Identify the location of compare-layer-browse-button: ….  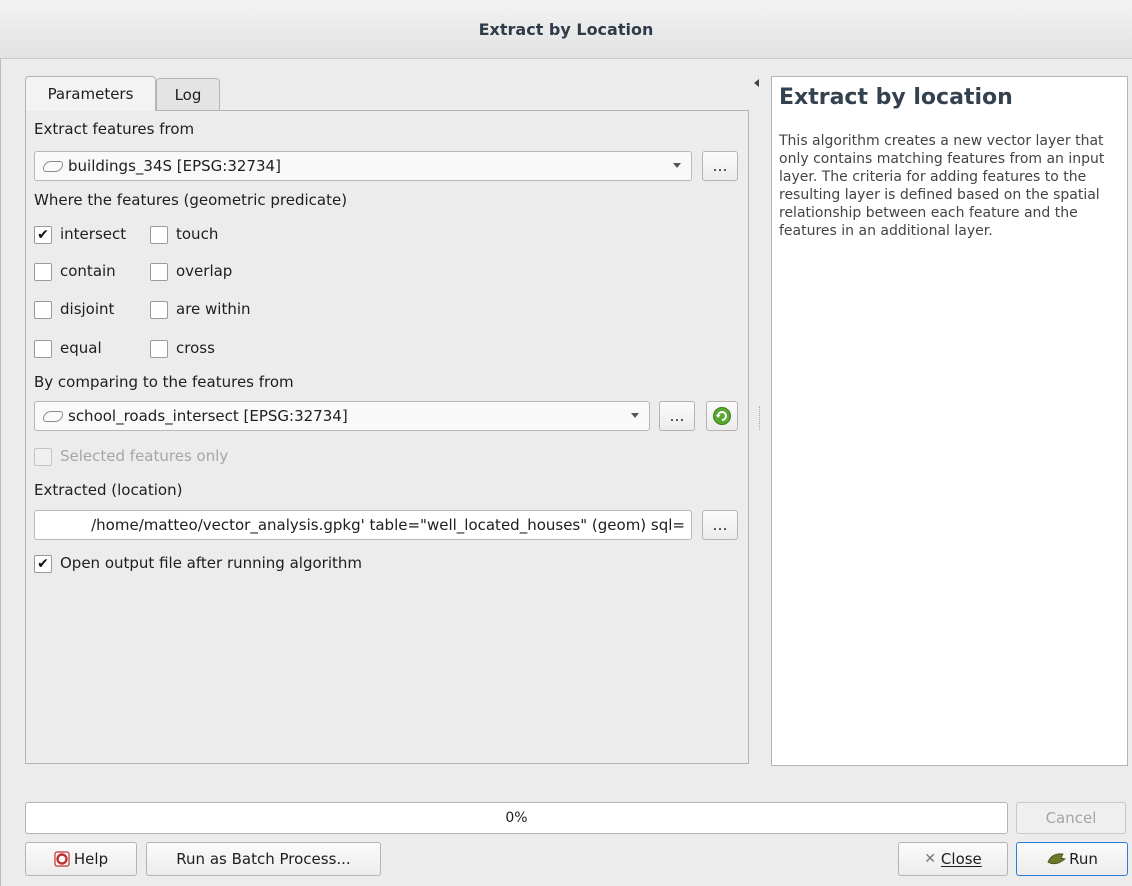
(677, 416).